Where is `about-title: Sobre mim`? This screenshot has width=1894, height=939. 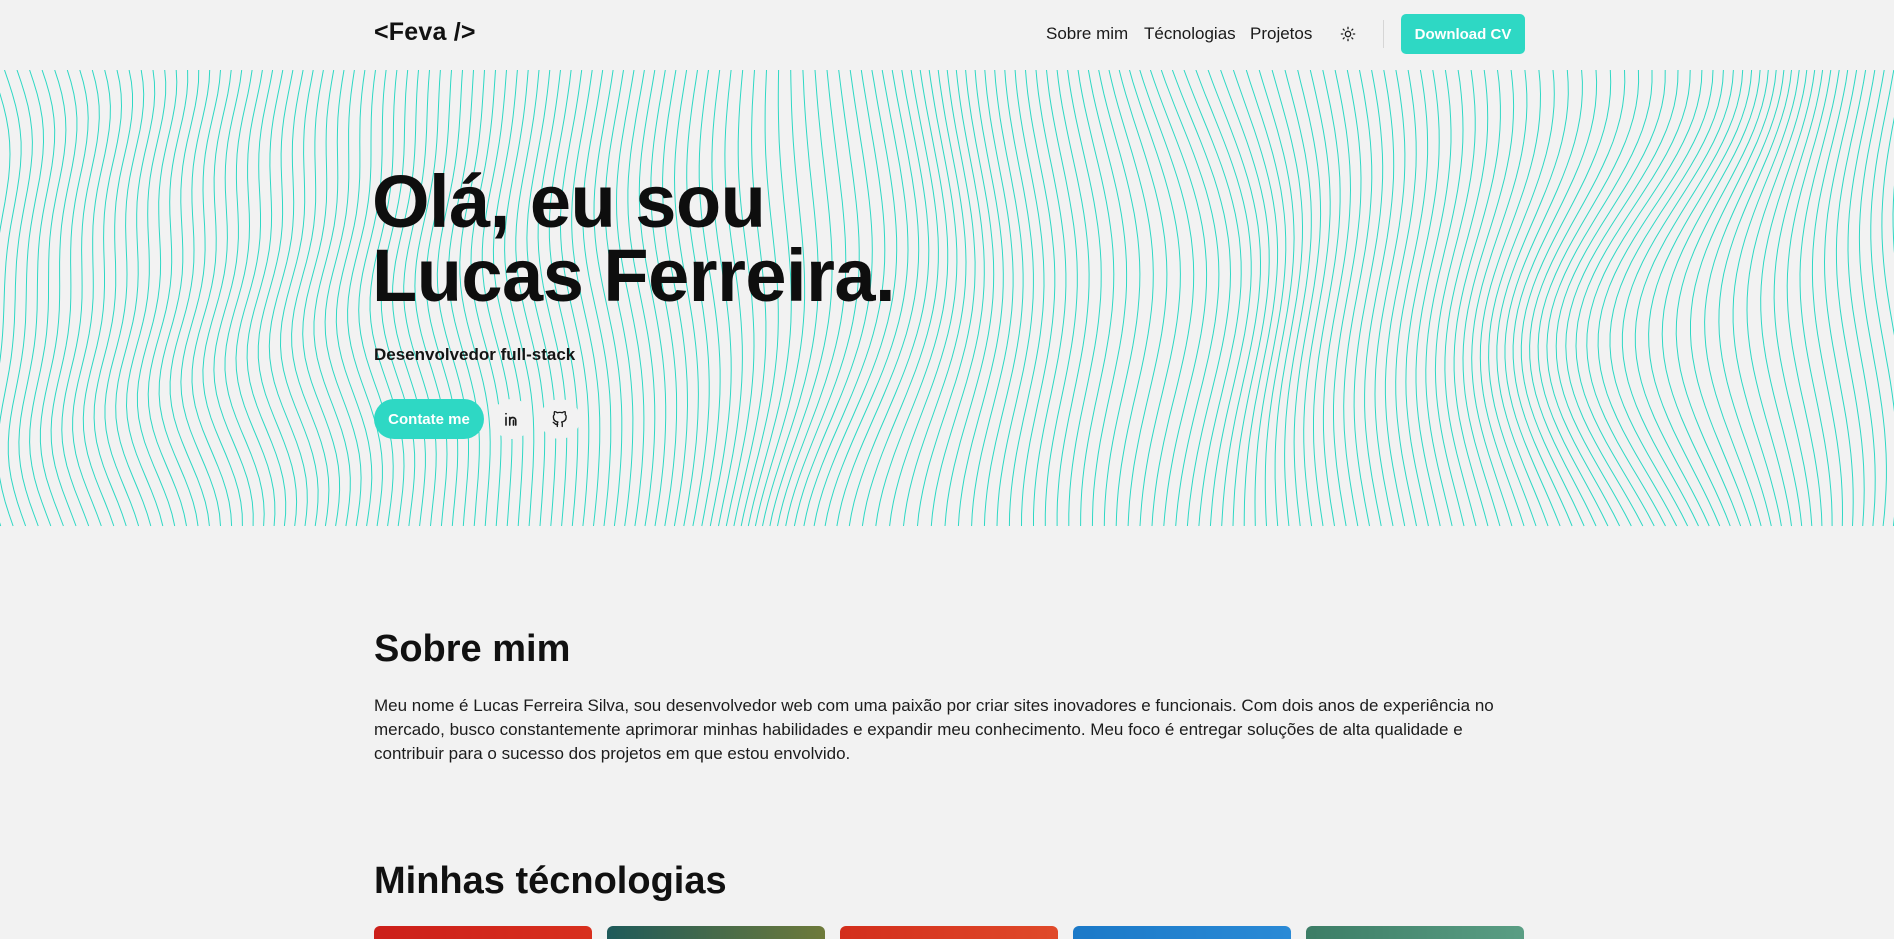 about-title: Sobre mim is located at coordinates (472, 649).